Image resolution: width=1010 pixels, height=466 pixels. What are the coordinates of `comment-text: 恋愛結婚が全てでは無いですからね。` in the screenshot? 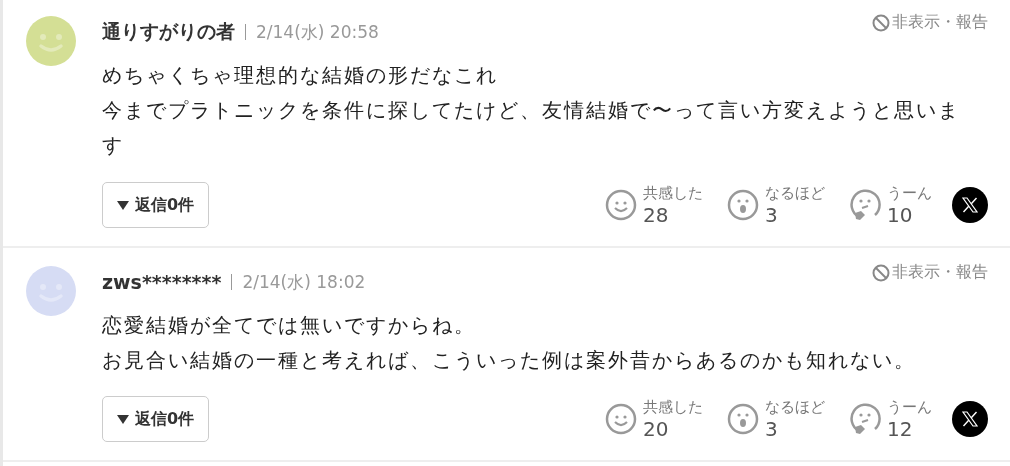 It's located at (289, 325).